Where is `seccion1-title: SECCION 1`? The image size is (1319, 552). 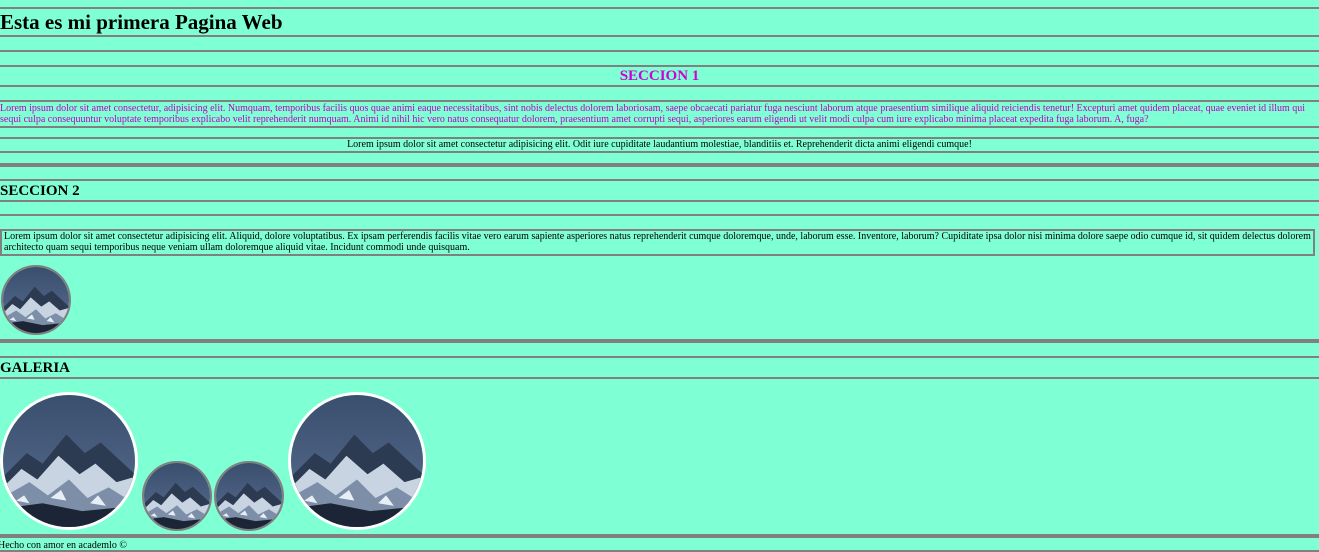 seccion1-title: SECCION 1 is located at coordinates (659, 76).